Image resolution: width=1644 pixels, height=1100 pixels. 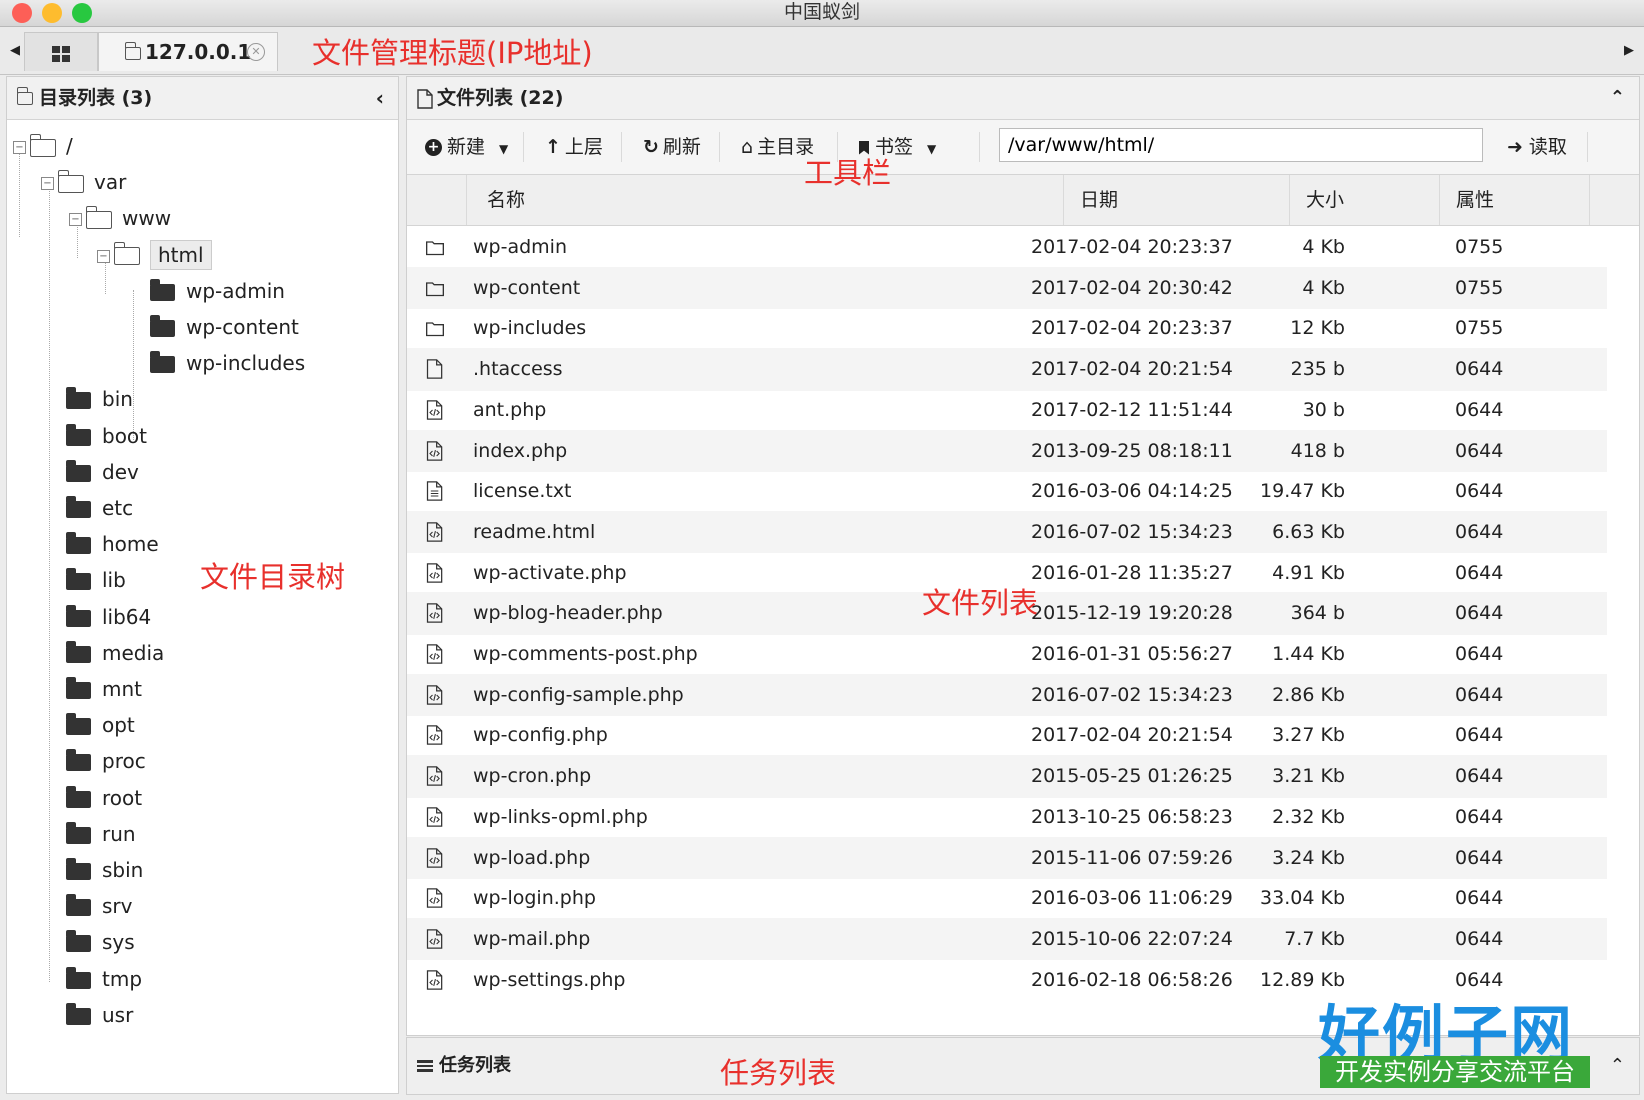 What do you see at coordinates (504, 149) in the screenshot?
I see `caret-down-icon: ▼` at bounding box center [504, 149].